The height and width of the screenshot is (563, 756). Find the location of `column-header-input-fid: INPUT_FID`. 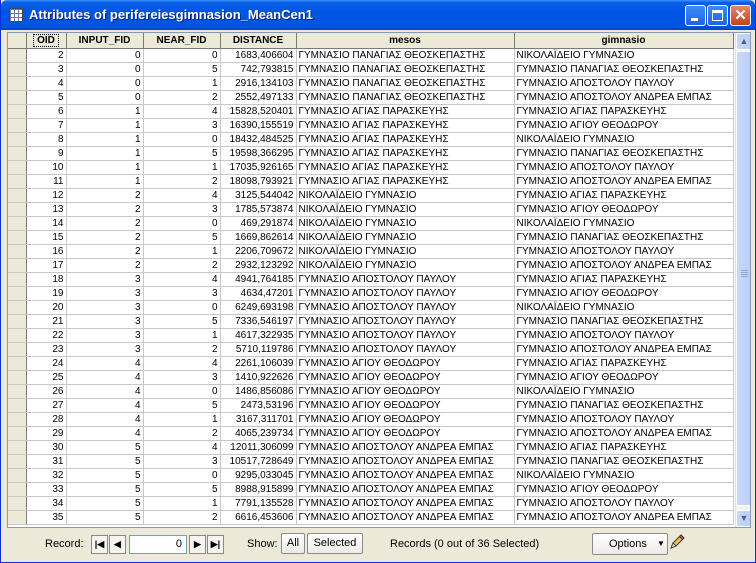

column-header-input-fid: INPUT_FID is located at coordinates (105, 41).